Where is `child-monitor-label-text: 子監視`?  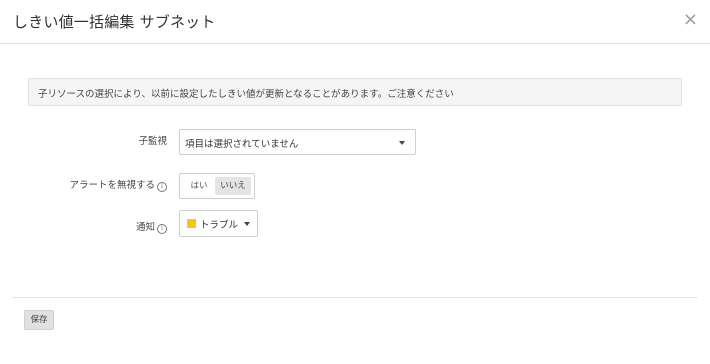
child-monitor-label-text: 子監視 is located at coordinates (152, 141).